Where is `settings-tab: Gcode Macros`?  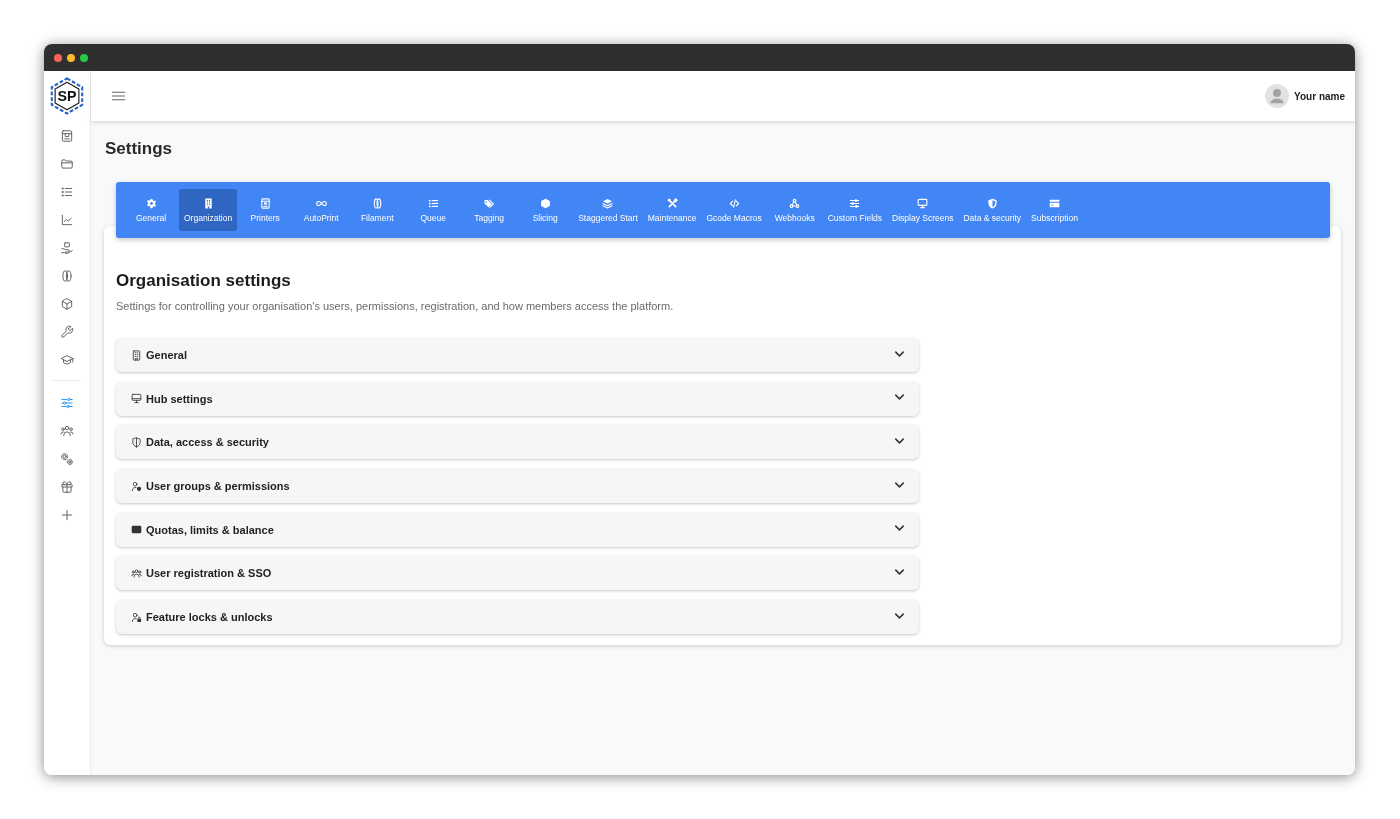
settings-tab: Gcode Macros is located at coordinates (734, 210).